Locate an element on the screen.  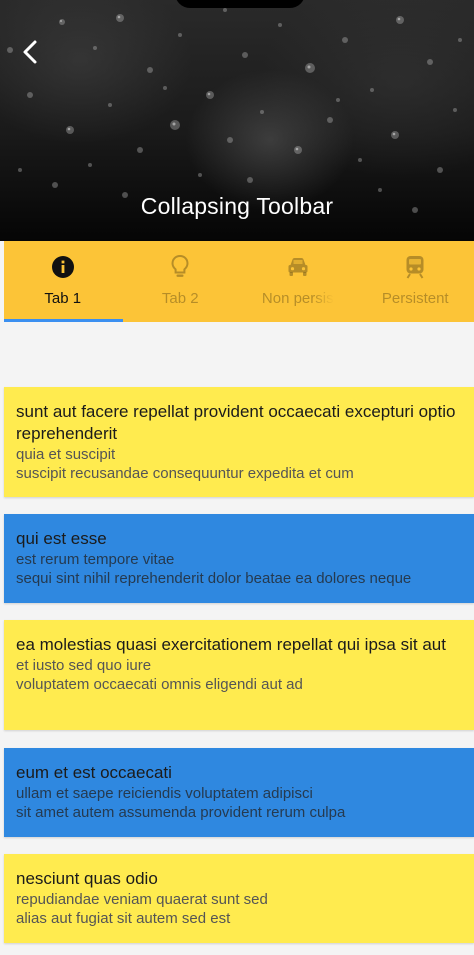
post-title: nesciunt quas odio is located at coordinates (87, 878).